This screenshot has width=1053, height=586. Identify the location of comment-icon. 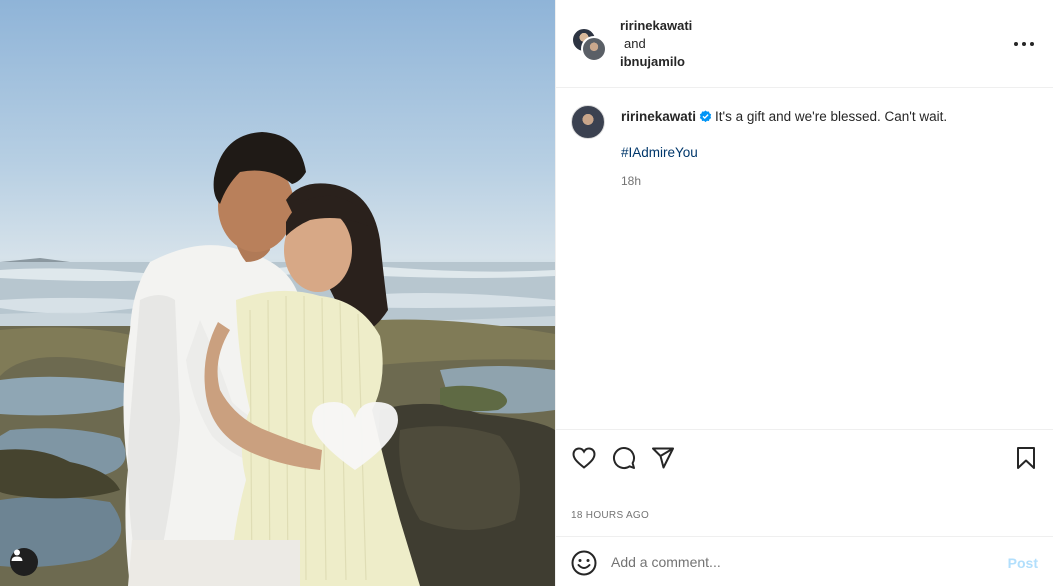
(624, 458).